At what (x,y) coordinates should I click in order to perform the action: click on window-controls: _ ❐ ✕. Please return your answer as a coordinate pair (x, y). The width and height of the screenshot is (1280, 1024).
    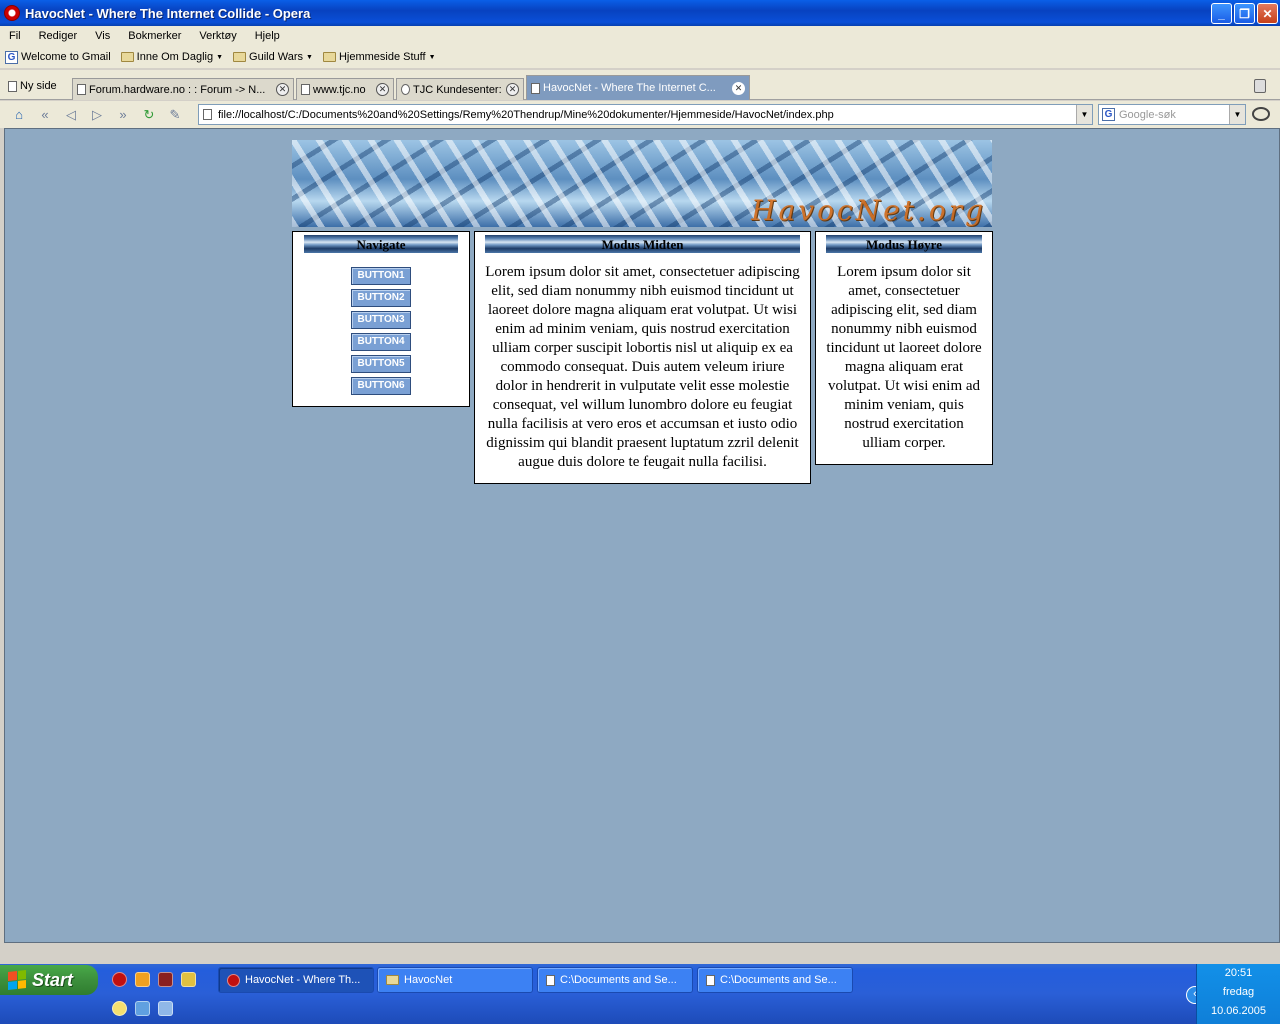
    Looking at the image, I should click on (1244, 13).